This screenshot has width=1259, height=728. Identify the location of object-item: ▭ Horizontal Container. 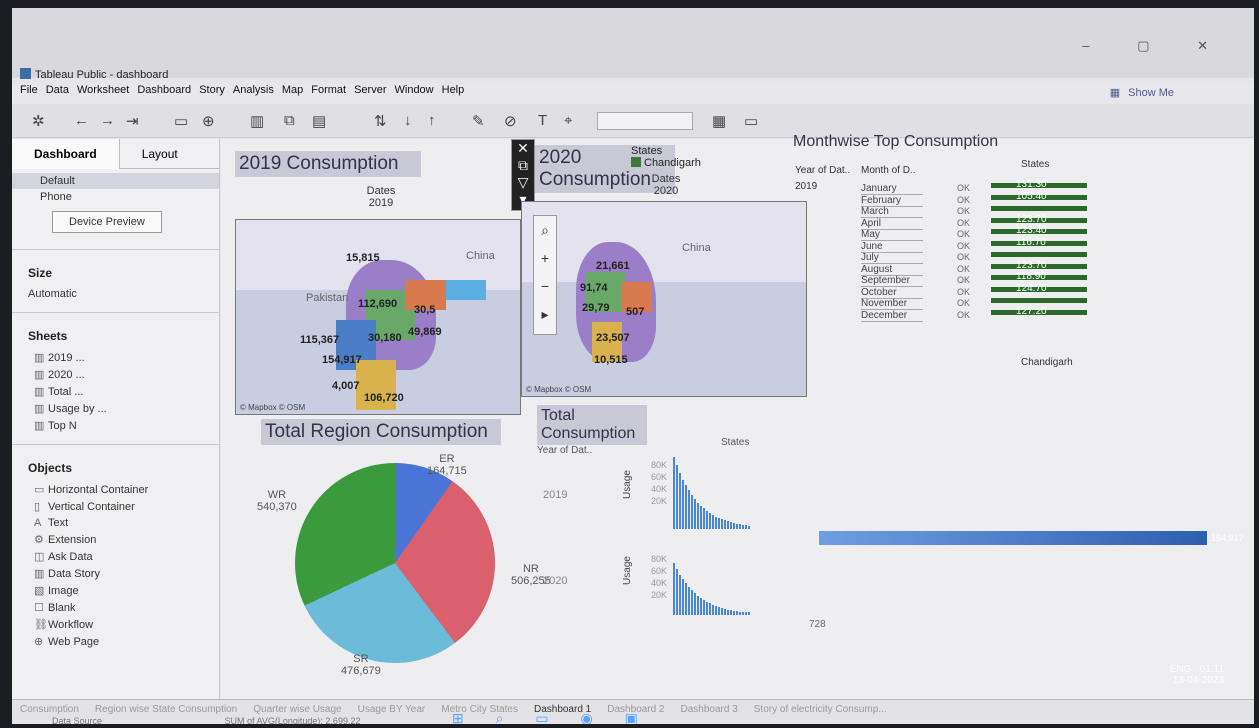
(115, 489).